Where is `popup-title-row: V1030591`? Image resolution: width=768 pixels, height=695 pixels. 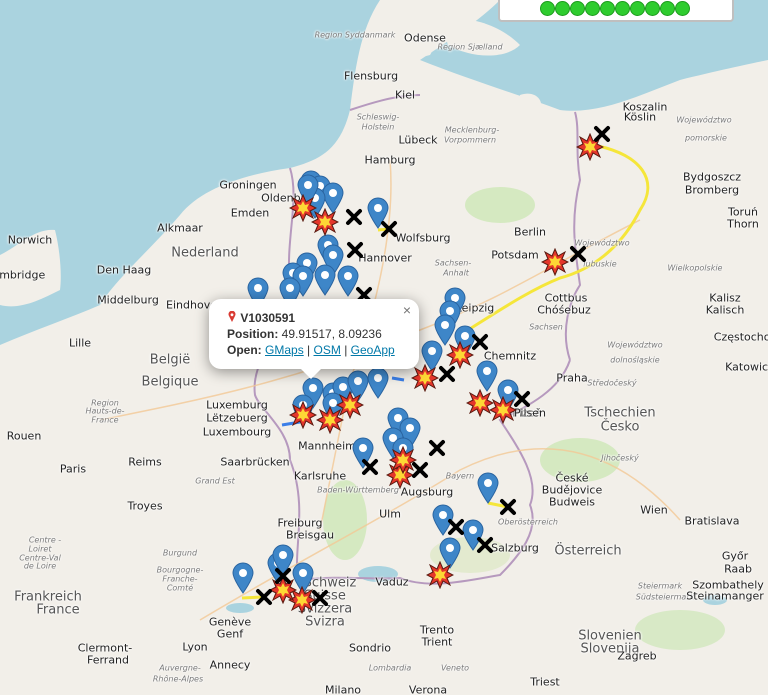
popup-title-row: V1030591 is located at coordinates (261, 317).